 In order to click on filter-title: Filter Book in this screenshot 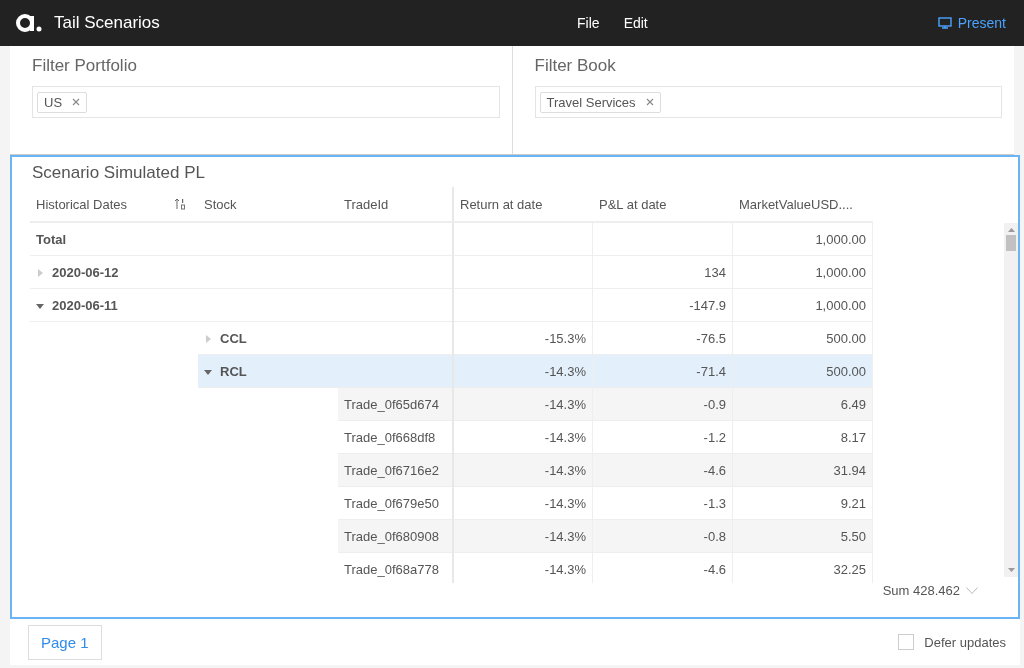, I will do `click(575, 66)`.